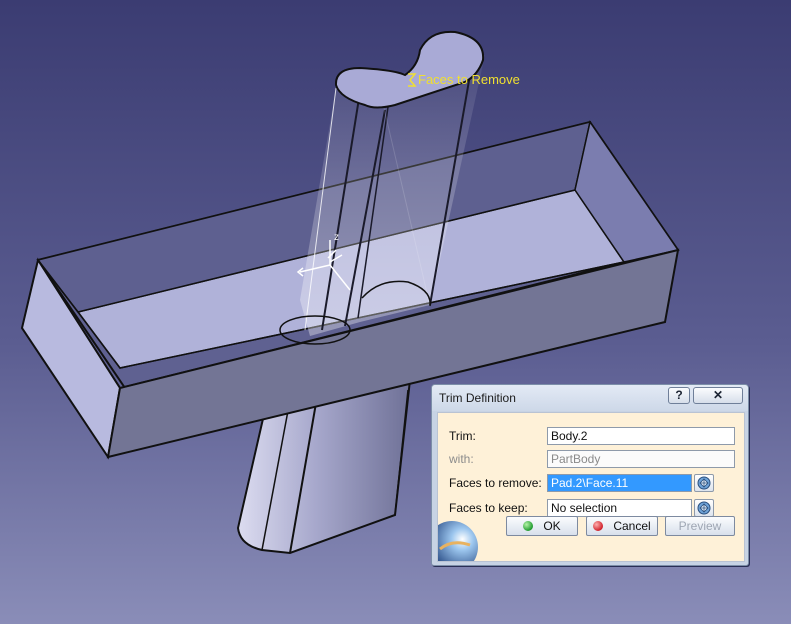 Image resolution: width=791 pixels, height=624 pixels. I want to click on close-button: ✕, so click(718, 395).